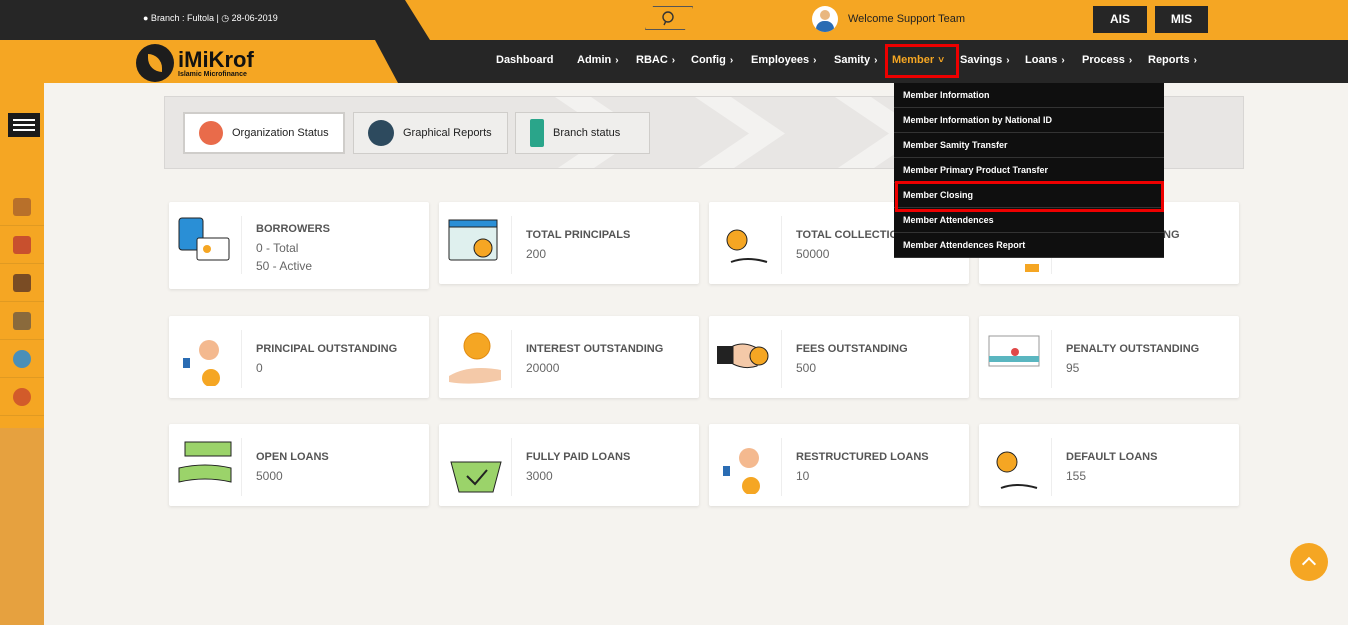 Image resolution: width=1348 pixels, height=625 pixels. Describe the element at coordinates (327, 349) in the screenshot. I see `card-label: PRINCIPAL OUTSTANDING` at that location.